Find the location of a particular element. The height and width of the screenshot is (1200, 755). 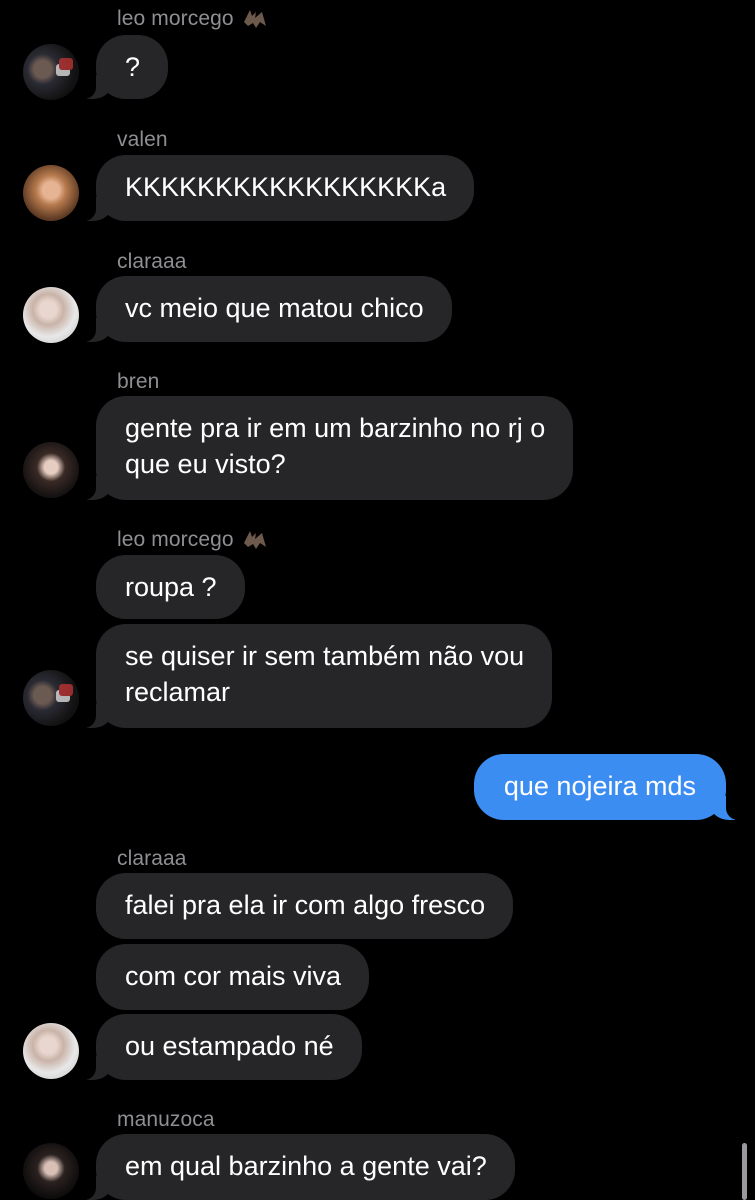

message-bubble: roupa ? is located at coordinates (170, 587).